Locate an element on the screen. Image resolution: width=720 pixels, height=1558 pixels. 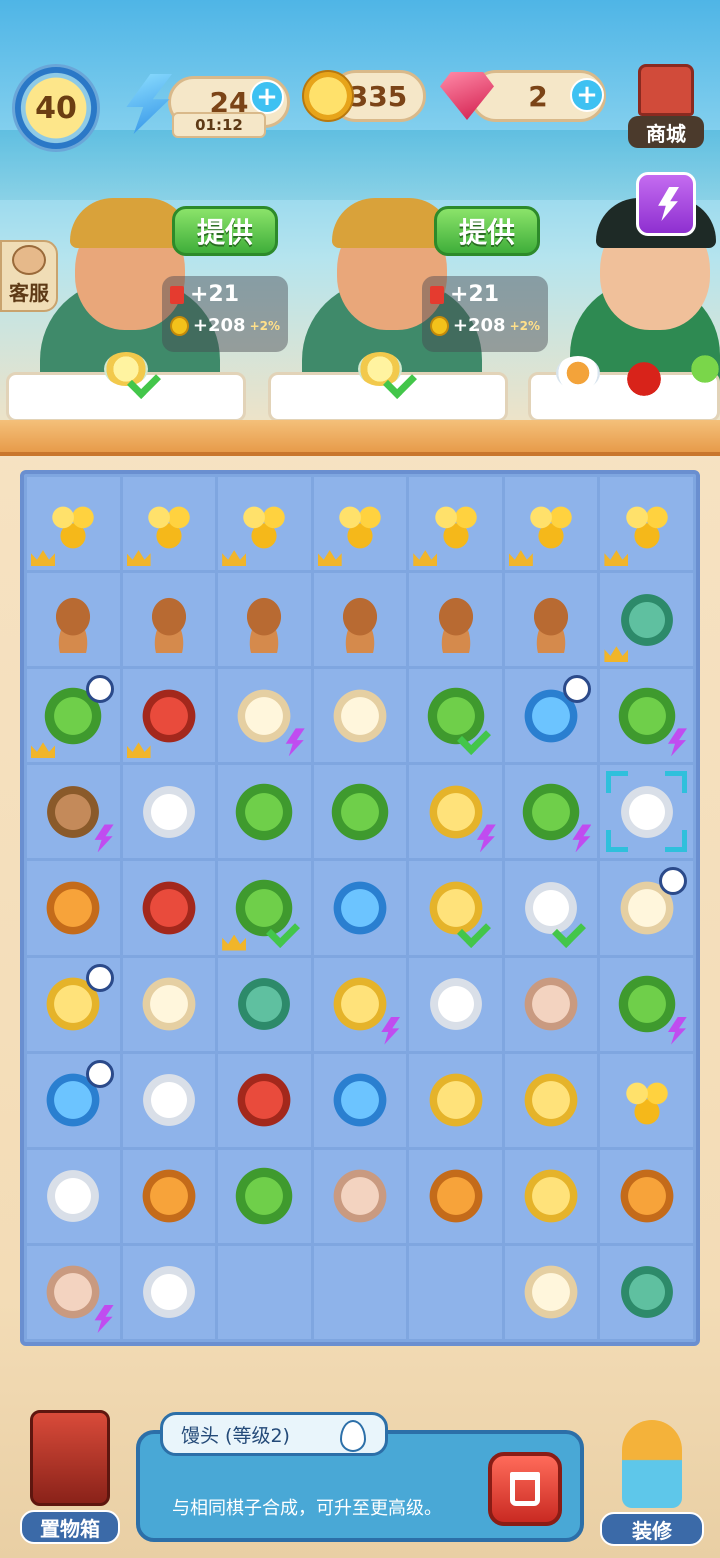
serve-button-1: 提供 is located at coordinates (225, 231).